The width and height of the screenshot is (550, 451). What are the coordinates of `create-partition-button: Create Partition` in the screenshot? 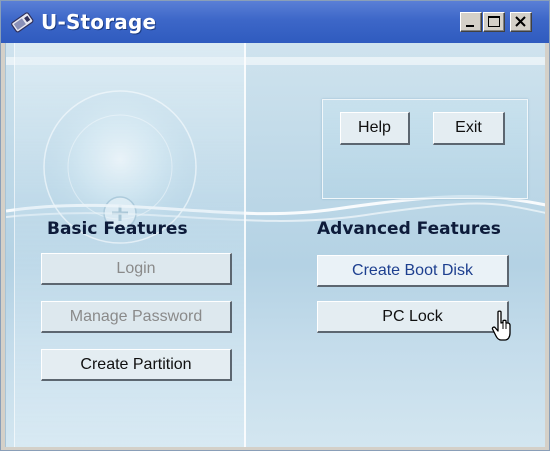 It's located at (136, 365).